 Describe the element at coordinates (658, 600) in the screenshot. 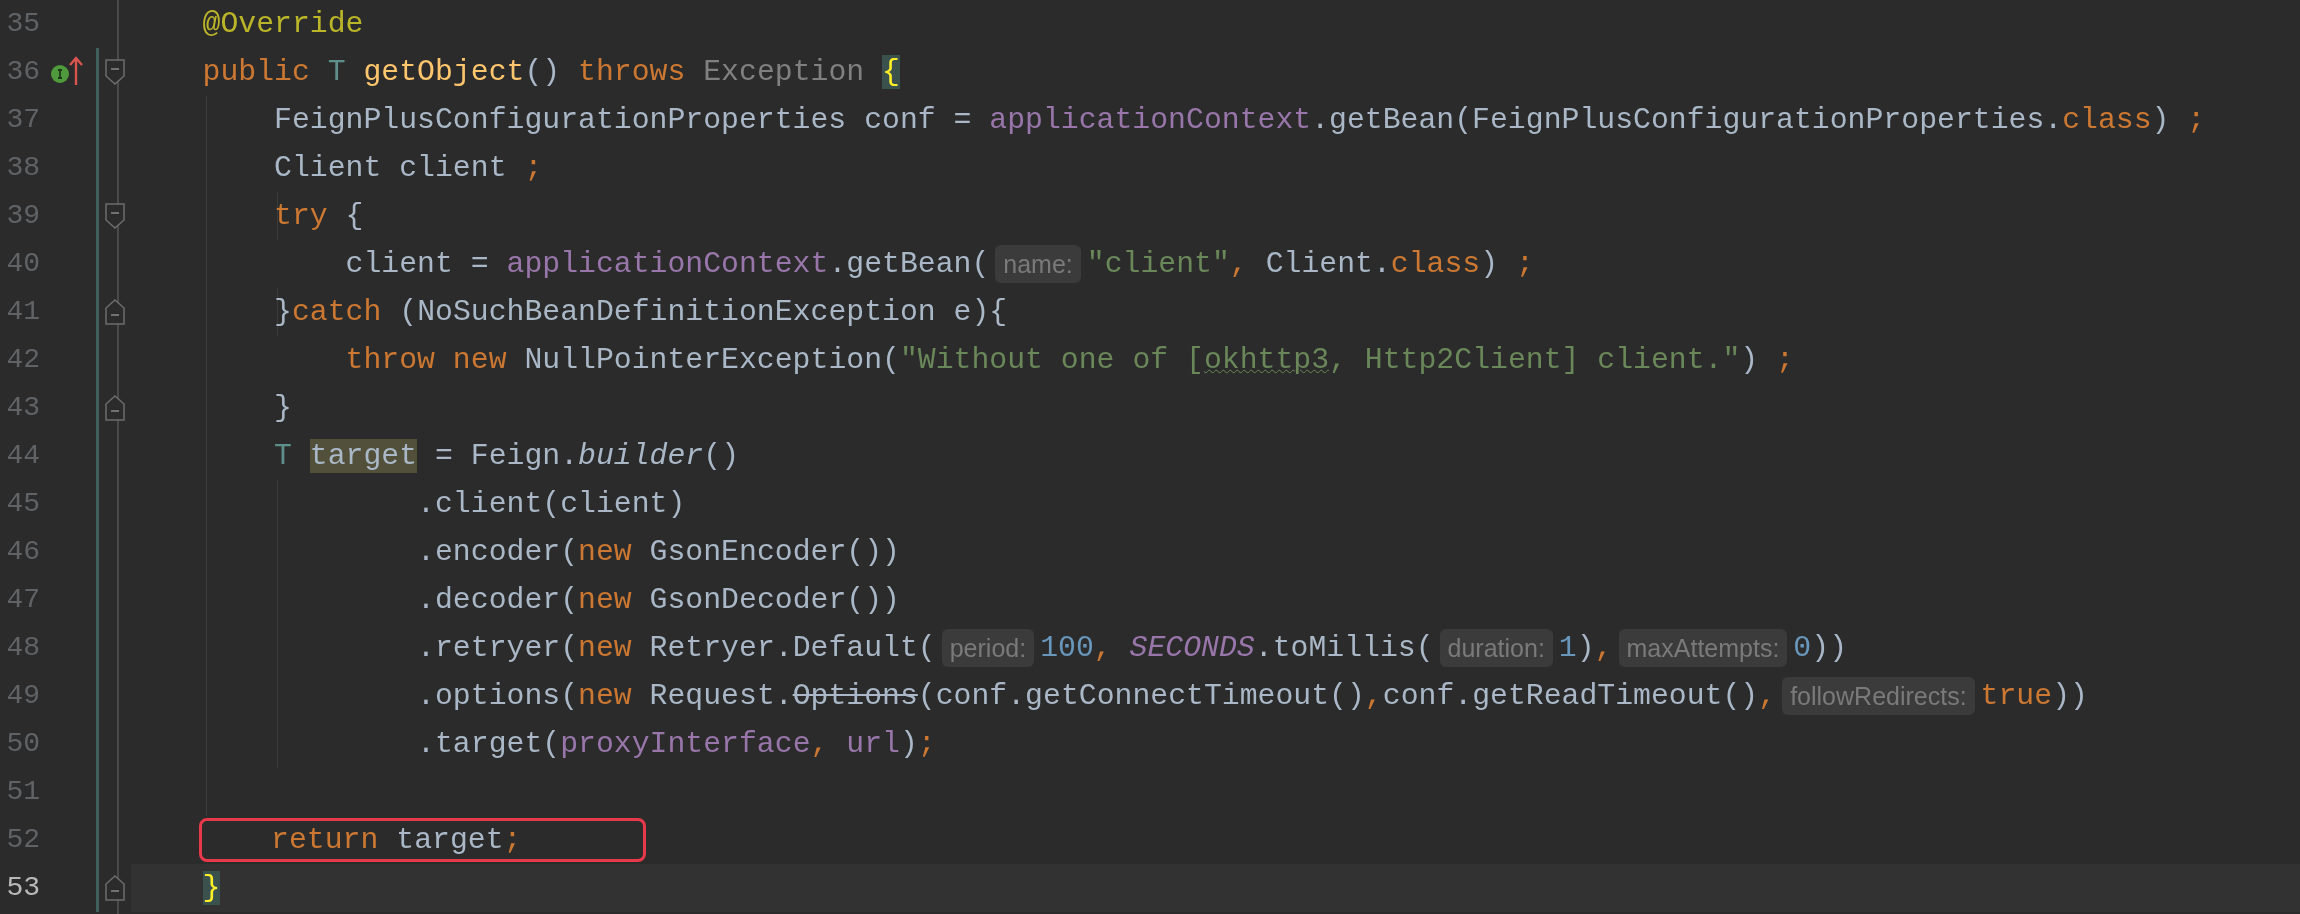

I see `code-text: .decoder(new GsonDecoder())` at that location.